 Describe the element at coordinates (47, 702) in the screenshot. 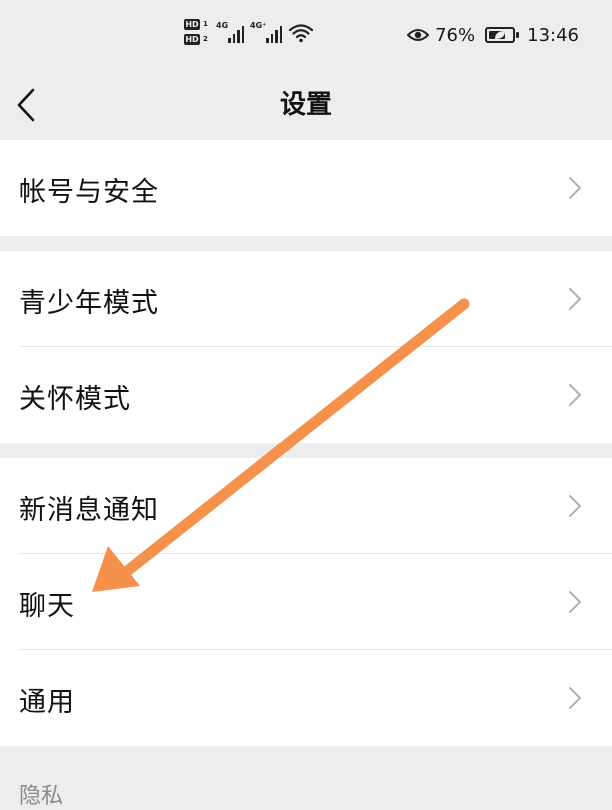

I see `settings-item-label: 通用` at that location.